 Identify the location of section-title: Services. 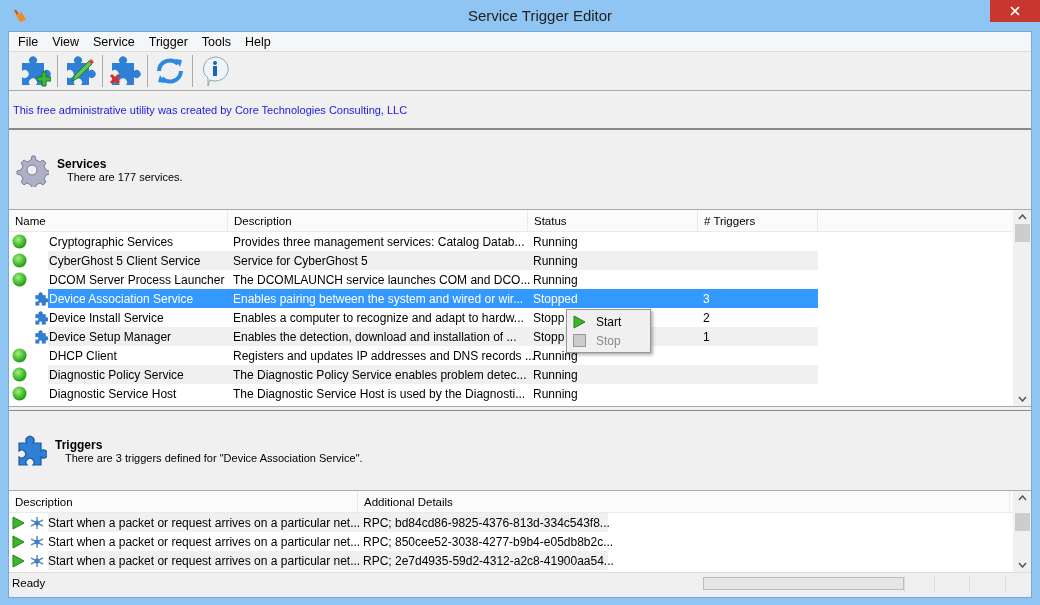
(82, 163).